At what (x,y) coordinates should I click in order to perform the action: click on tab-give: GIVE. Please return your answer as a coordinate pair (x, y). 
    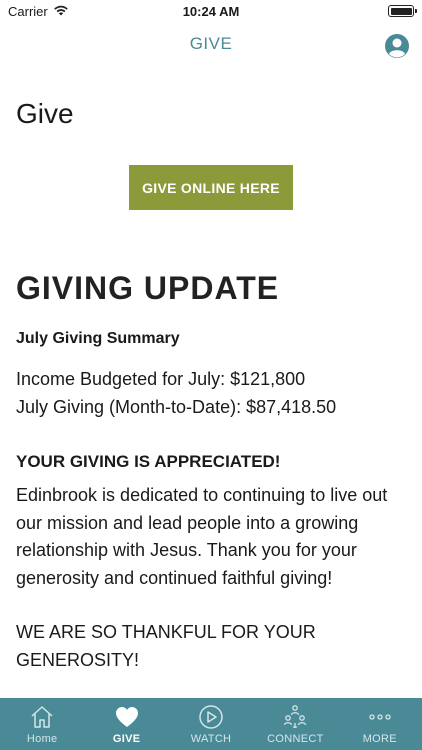
    Looking at the image, I should click on (126, 724).